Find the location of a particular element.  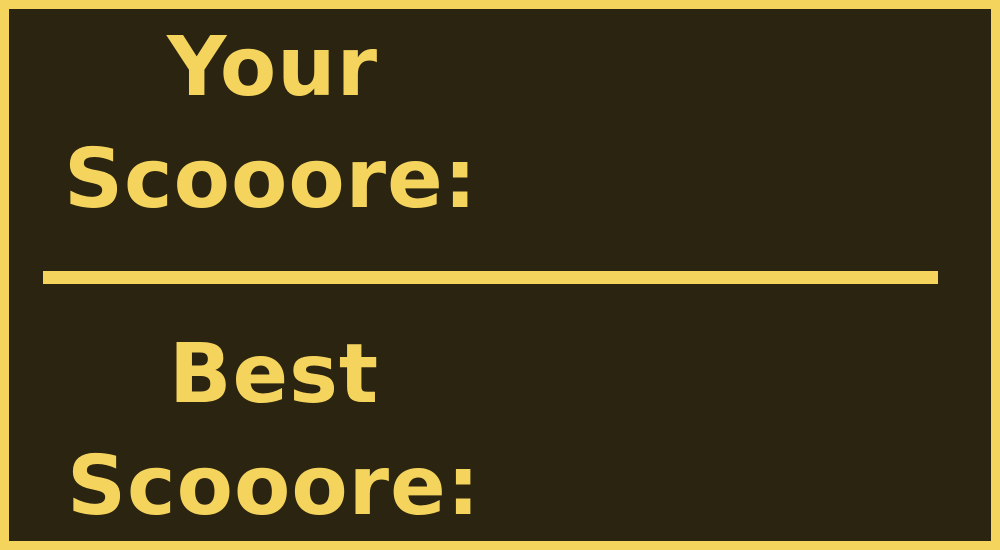

score-divider is located at coordinates (490, 277).